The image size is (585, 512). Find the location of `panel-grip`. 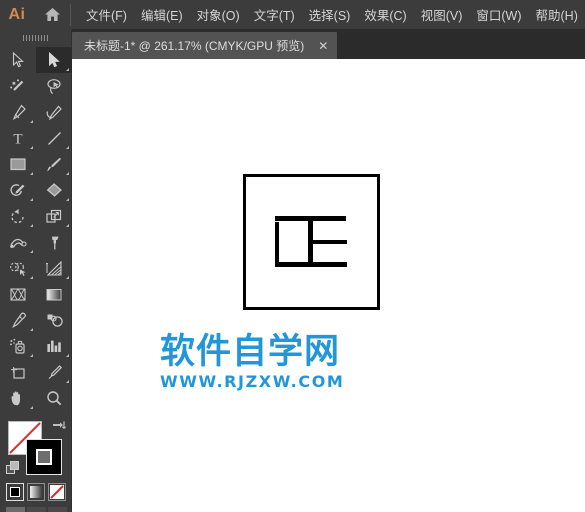

panel-grip is located at coordinates (35, 38).